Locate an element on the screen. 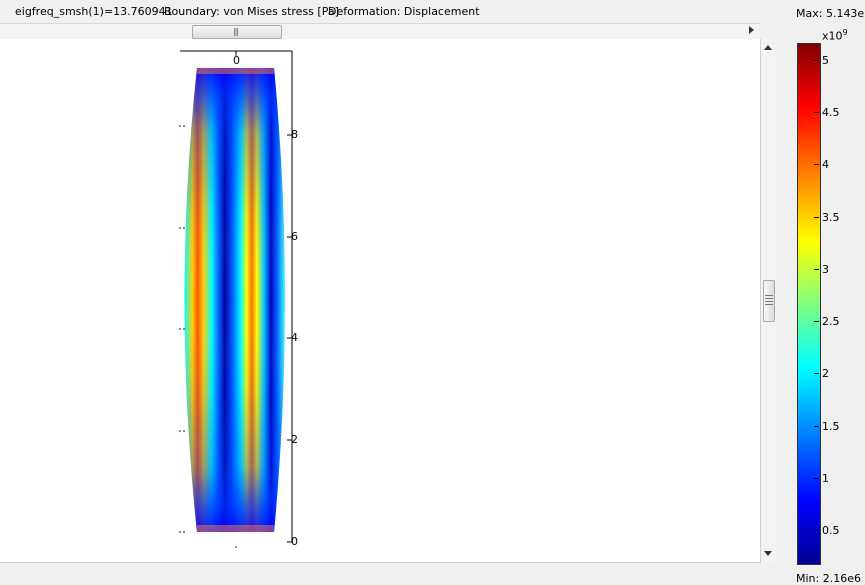 Image resolution: width=865 pixels, height=585 pixels. colorbar-tick-label: 0.5 is located at coordinates (831, 530).